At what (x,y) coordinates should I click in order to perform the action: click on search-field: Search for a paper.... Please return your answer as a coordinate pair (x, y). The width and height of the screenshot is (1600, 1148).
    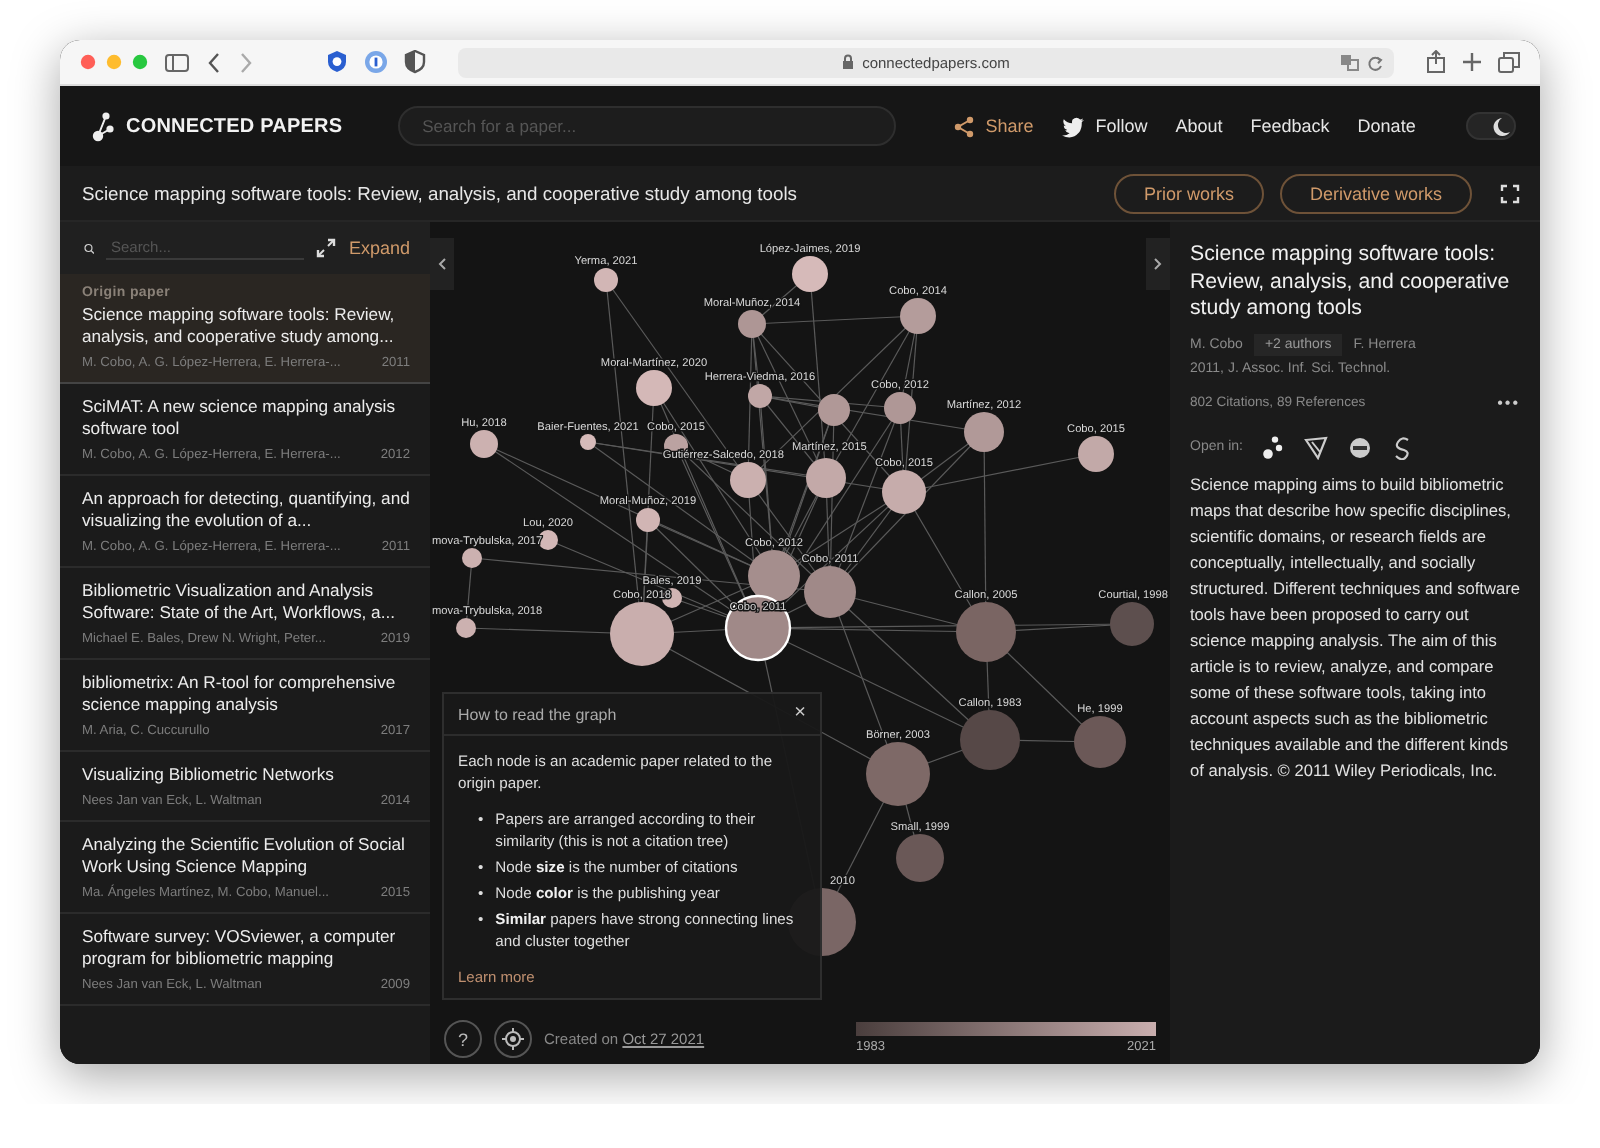
    Looking at the image, I should click on (647, 126).